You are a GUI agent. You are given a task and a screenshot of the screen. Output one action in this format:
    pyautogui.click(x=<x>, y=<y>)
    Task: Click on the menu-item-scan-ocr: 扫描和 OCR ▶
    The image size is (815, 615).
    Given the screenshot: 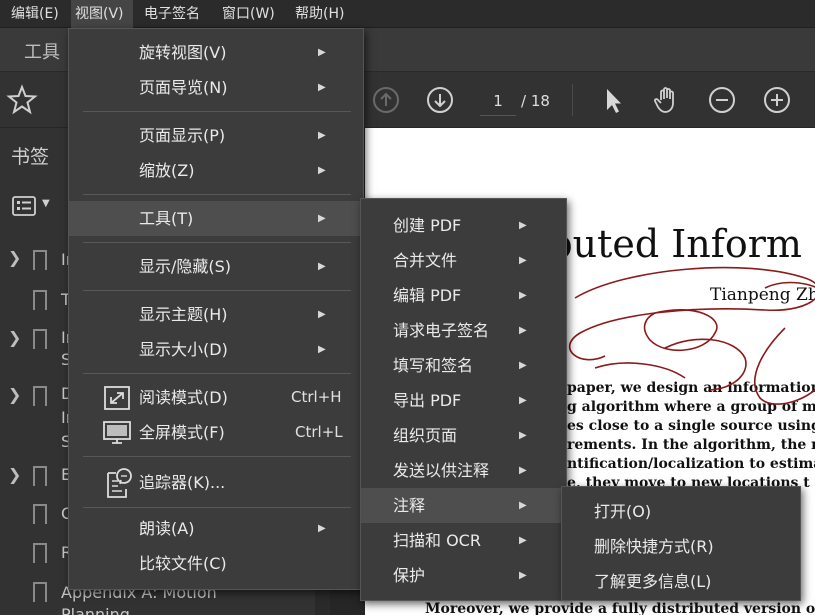 What is the action you would take?
    pyautogui.click(x=463, y=540)
    